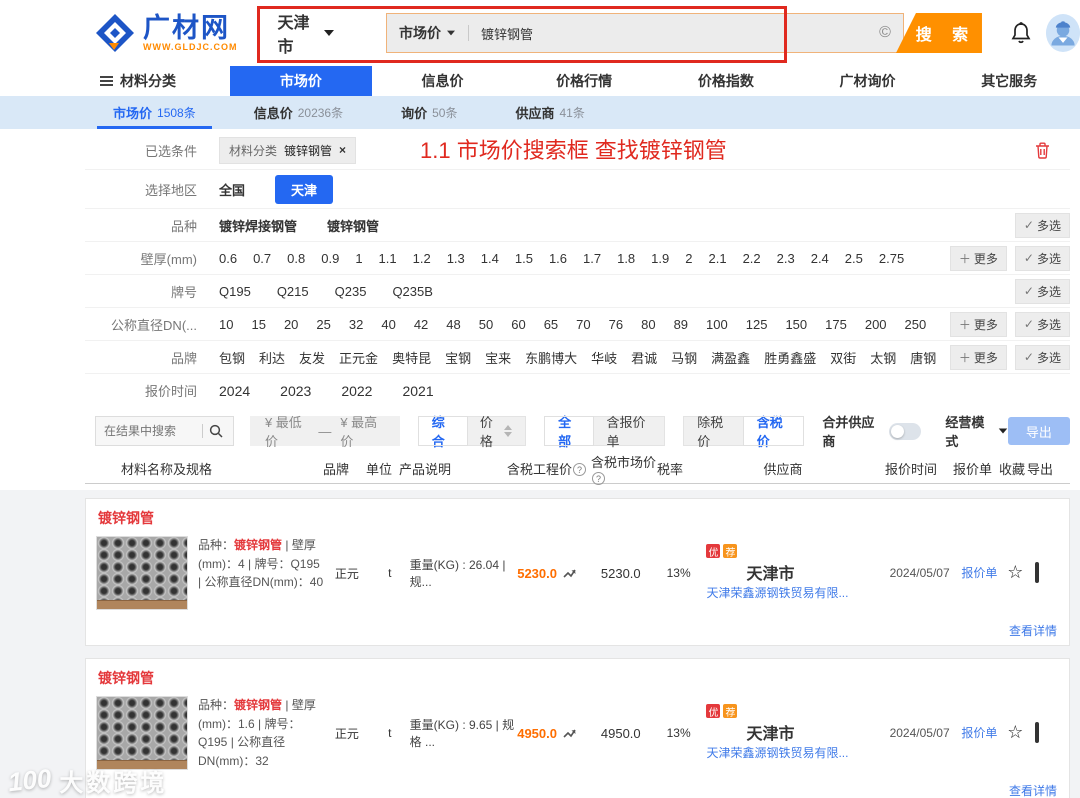 The height and width of the screenshot is (798, 1080). Describe the element at coordinates (518, 324) in the screenshot. I see `diameter-option: 60` at that location.